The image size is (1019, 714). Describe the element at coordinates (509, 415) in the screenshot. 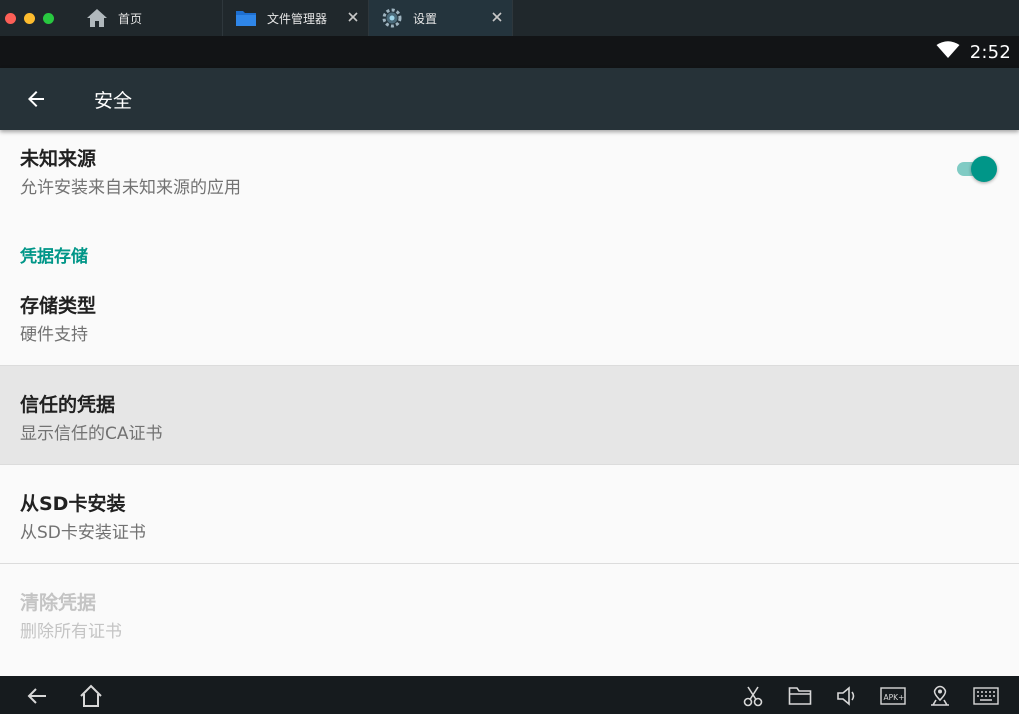

I see `setting-trusted-credentials: 信任的凭据 显示信任的CA证书` at that location.